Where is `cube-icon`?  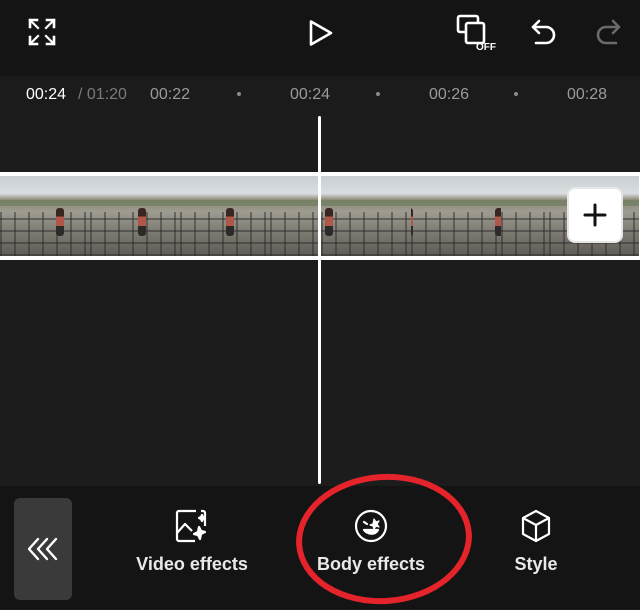
cube-icon is located at coordinates (536, 526).